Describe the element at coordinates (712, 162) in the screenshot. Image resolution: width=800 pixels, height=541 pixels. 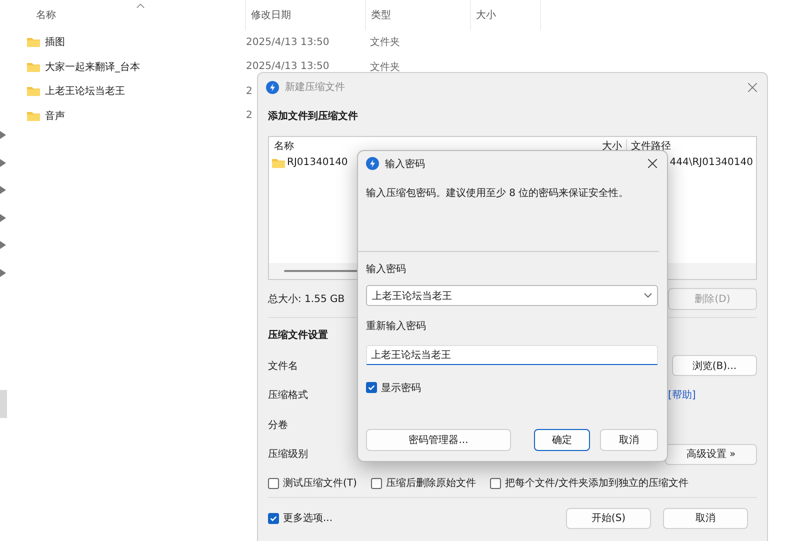
I see `file-path: 444\RJ01340140` at that location.